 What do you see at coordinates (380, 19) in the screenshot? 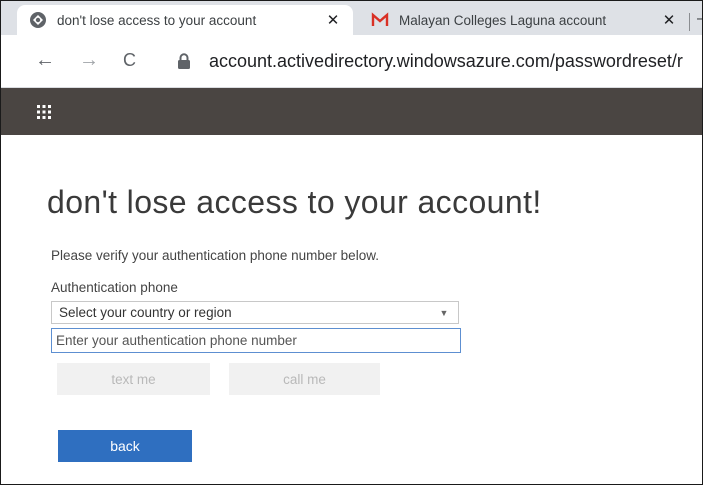
I see `gmail-icon` at bounding box center [380, 19].